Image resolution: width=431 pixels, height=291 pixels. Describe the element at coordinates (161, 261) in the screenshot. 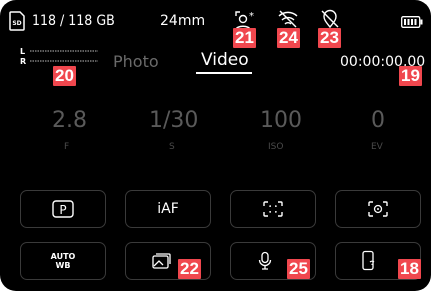

I see `gallery-icon` at that location.